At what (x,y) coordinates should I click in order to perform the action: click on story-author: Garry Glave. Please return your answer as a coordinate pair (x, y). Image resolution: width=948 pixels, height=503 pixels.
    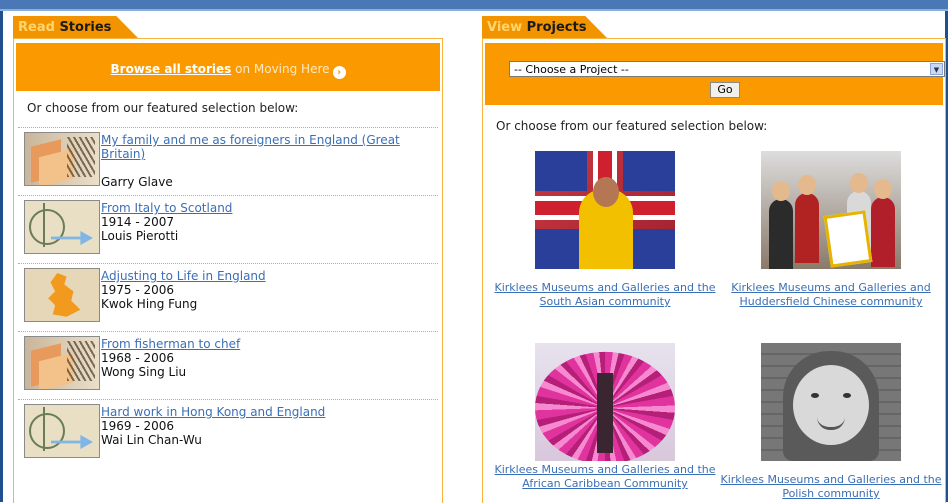
    Looking at the image, I should click on (137, 182).